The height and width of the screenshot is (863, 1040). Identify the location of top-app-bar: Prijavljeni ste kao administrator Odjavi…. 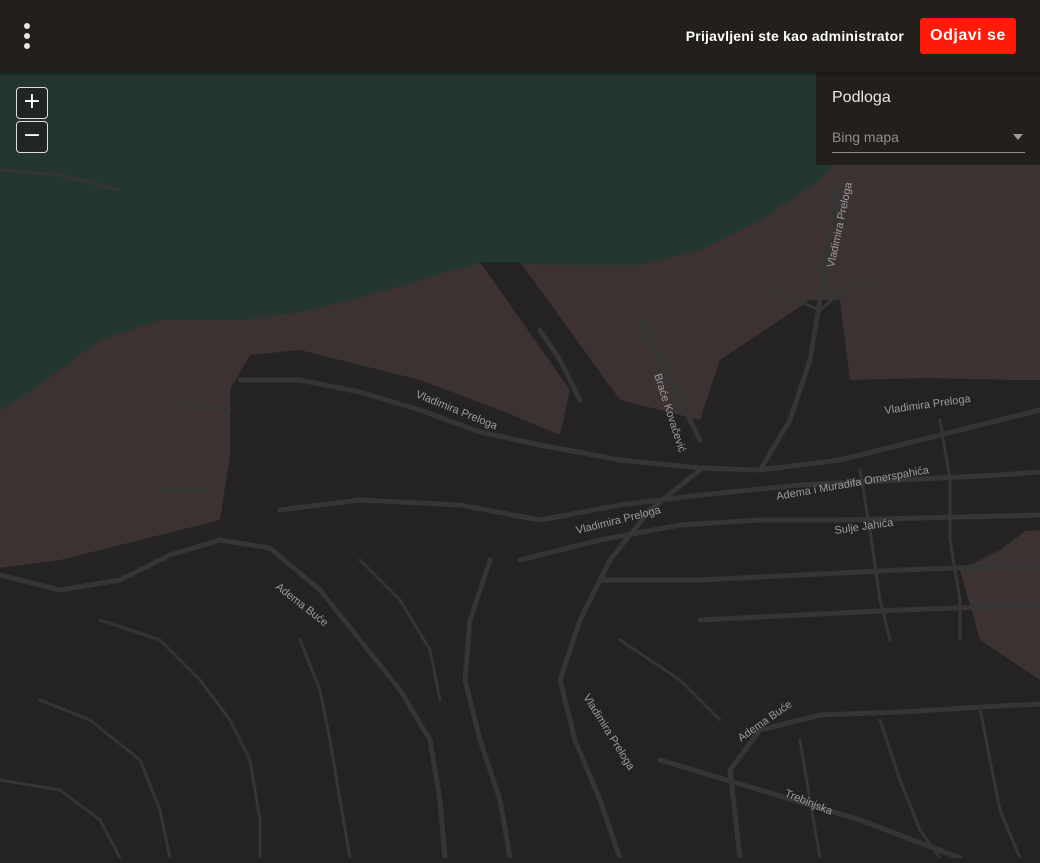
(520, 36).